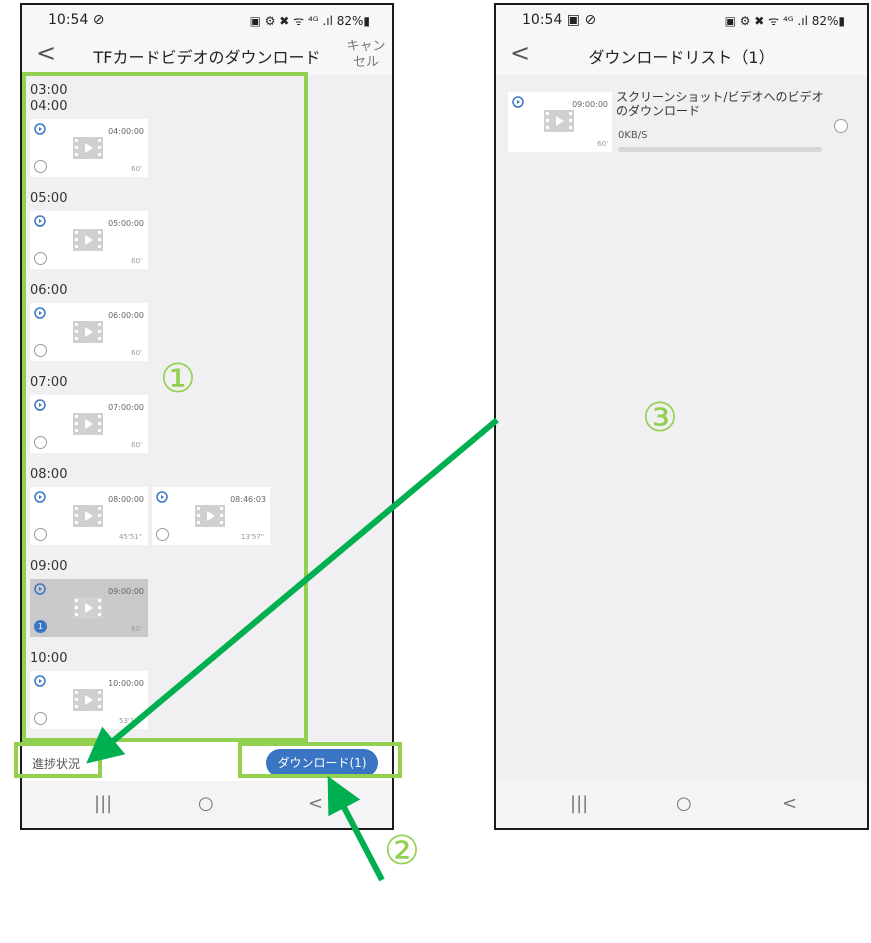 This screenshot has height=943, width=871. What do you see at coordinates (356, 829) in the screenshot?
I see `arrow-to-download` at bounding box center [356, 829].